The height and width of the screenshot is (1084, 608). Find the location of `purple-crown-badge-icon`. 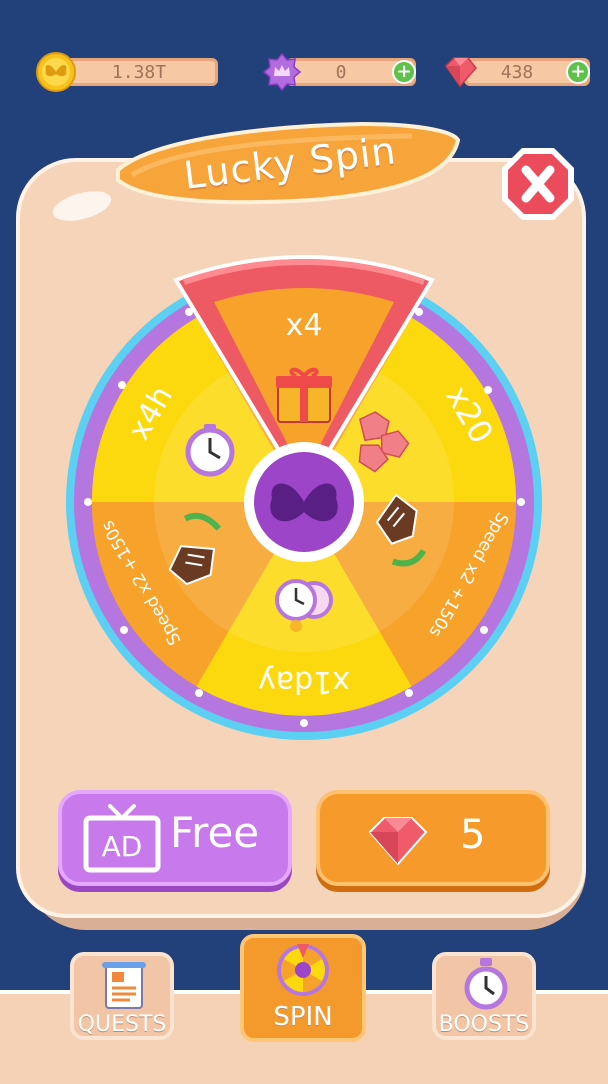

purple-crown-badge-icon is located at coordinates (282, 72).